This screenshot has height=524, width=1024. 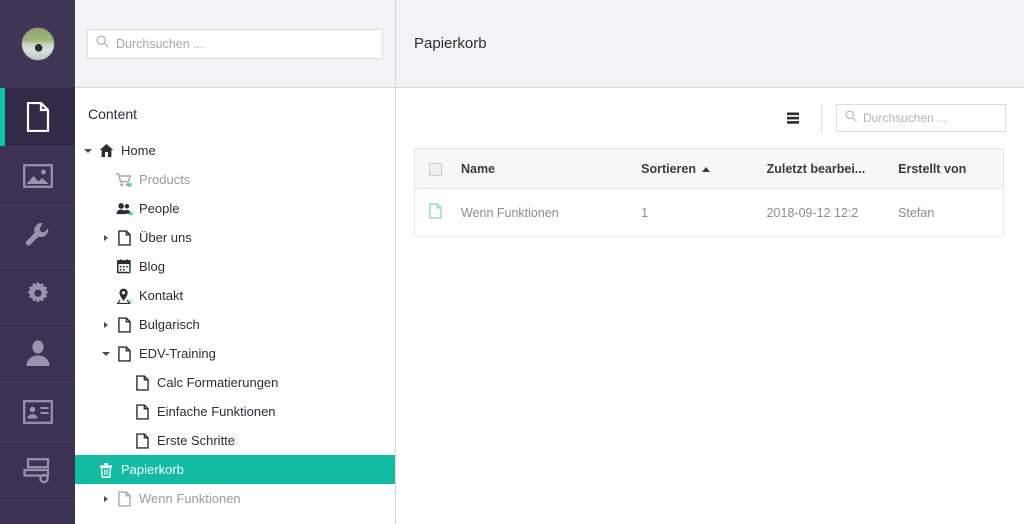 I want to click on tree-item-erste-schritte: Erste Schritte, so click(x=235, y=440).